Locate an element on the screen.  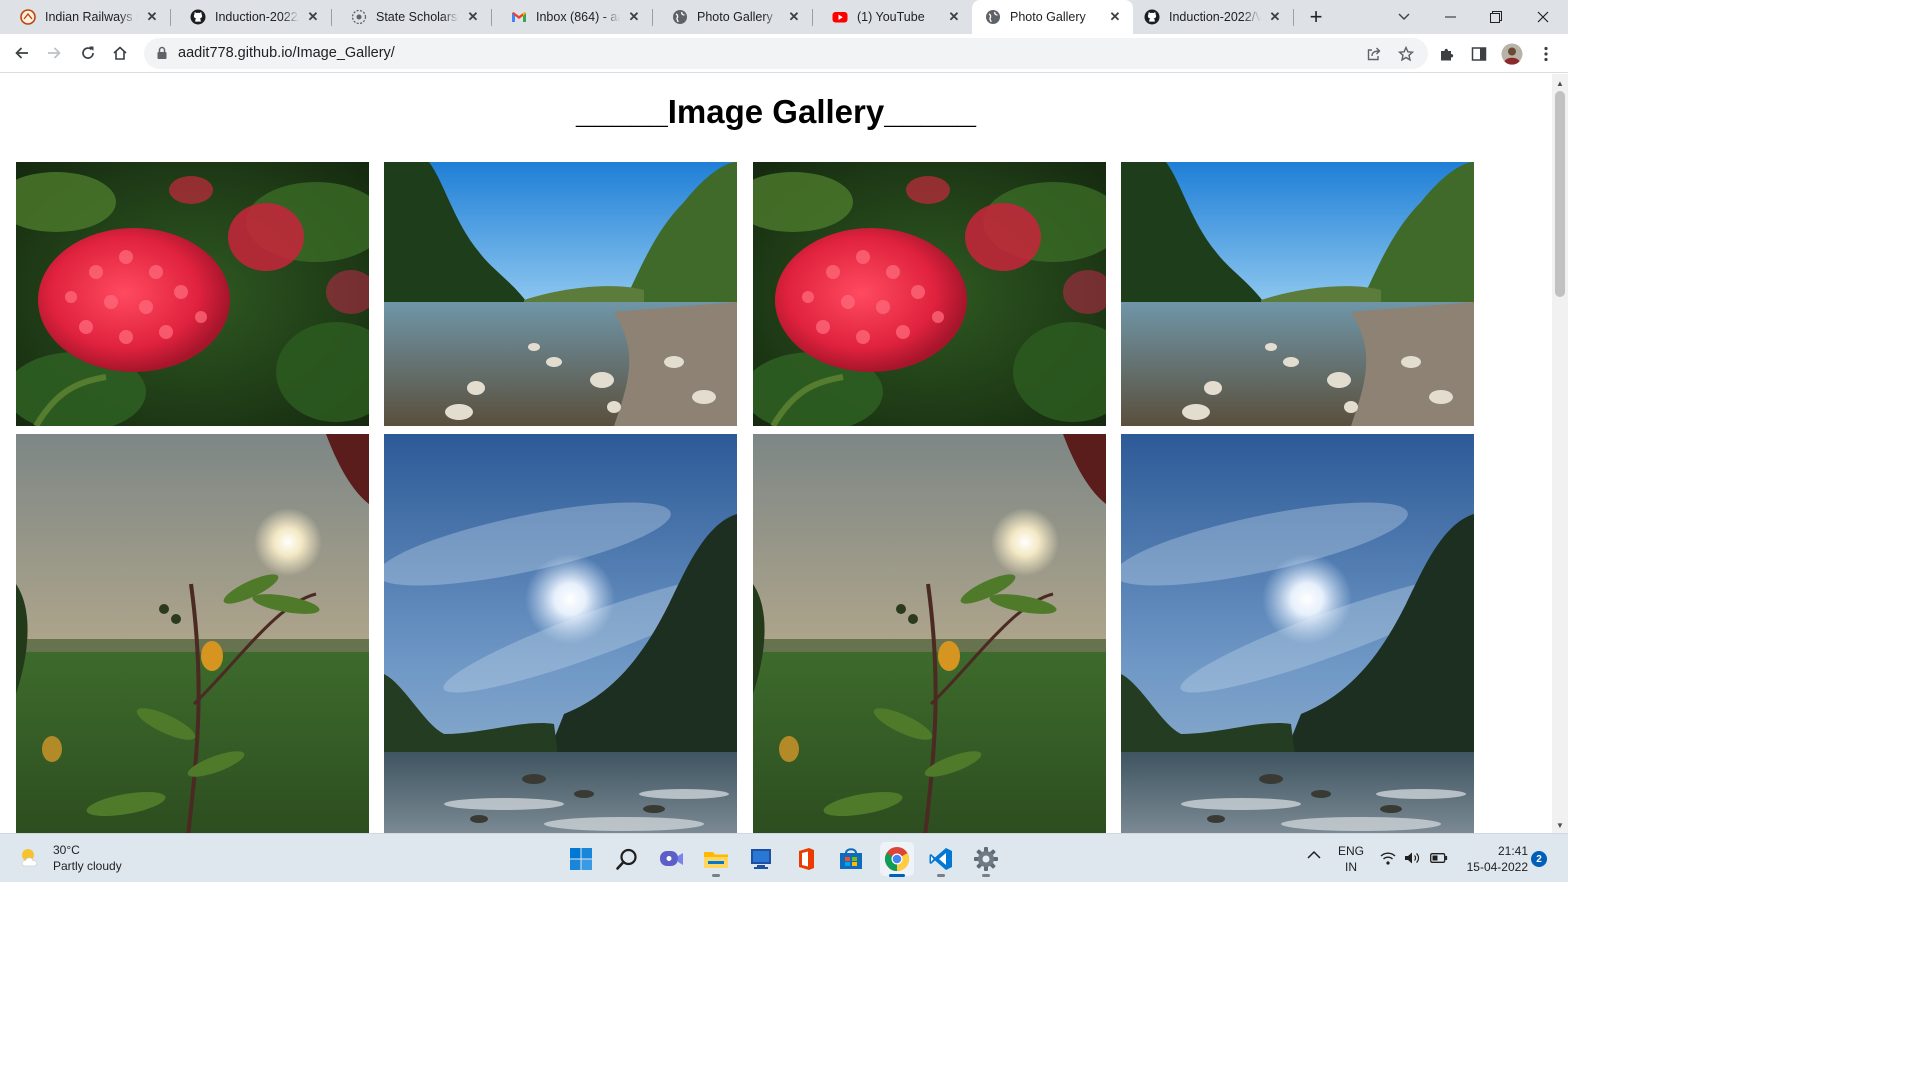
tab-photo-gallery: Photo Gallery ✕ is located at coordinates (732, 17).